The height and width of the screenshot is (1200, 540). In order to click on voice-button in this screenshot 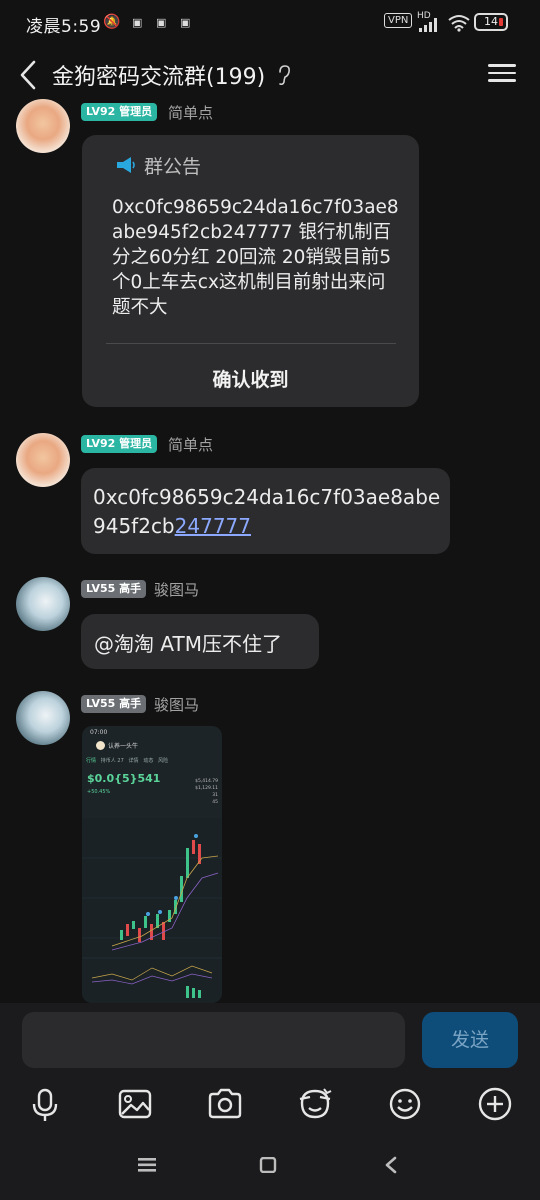, I will do `click(45, 1104)`.